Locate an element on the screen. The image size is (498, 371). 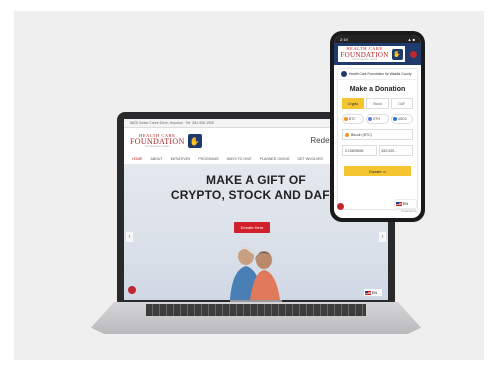
phone-logo-line3: THE POSSIBLE SPIRIT is located at coordinates (364, 59).